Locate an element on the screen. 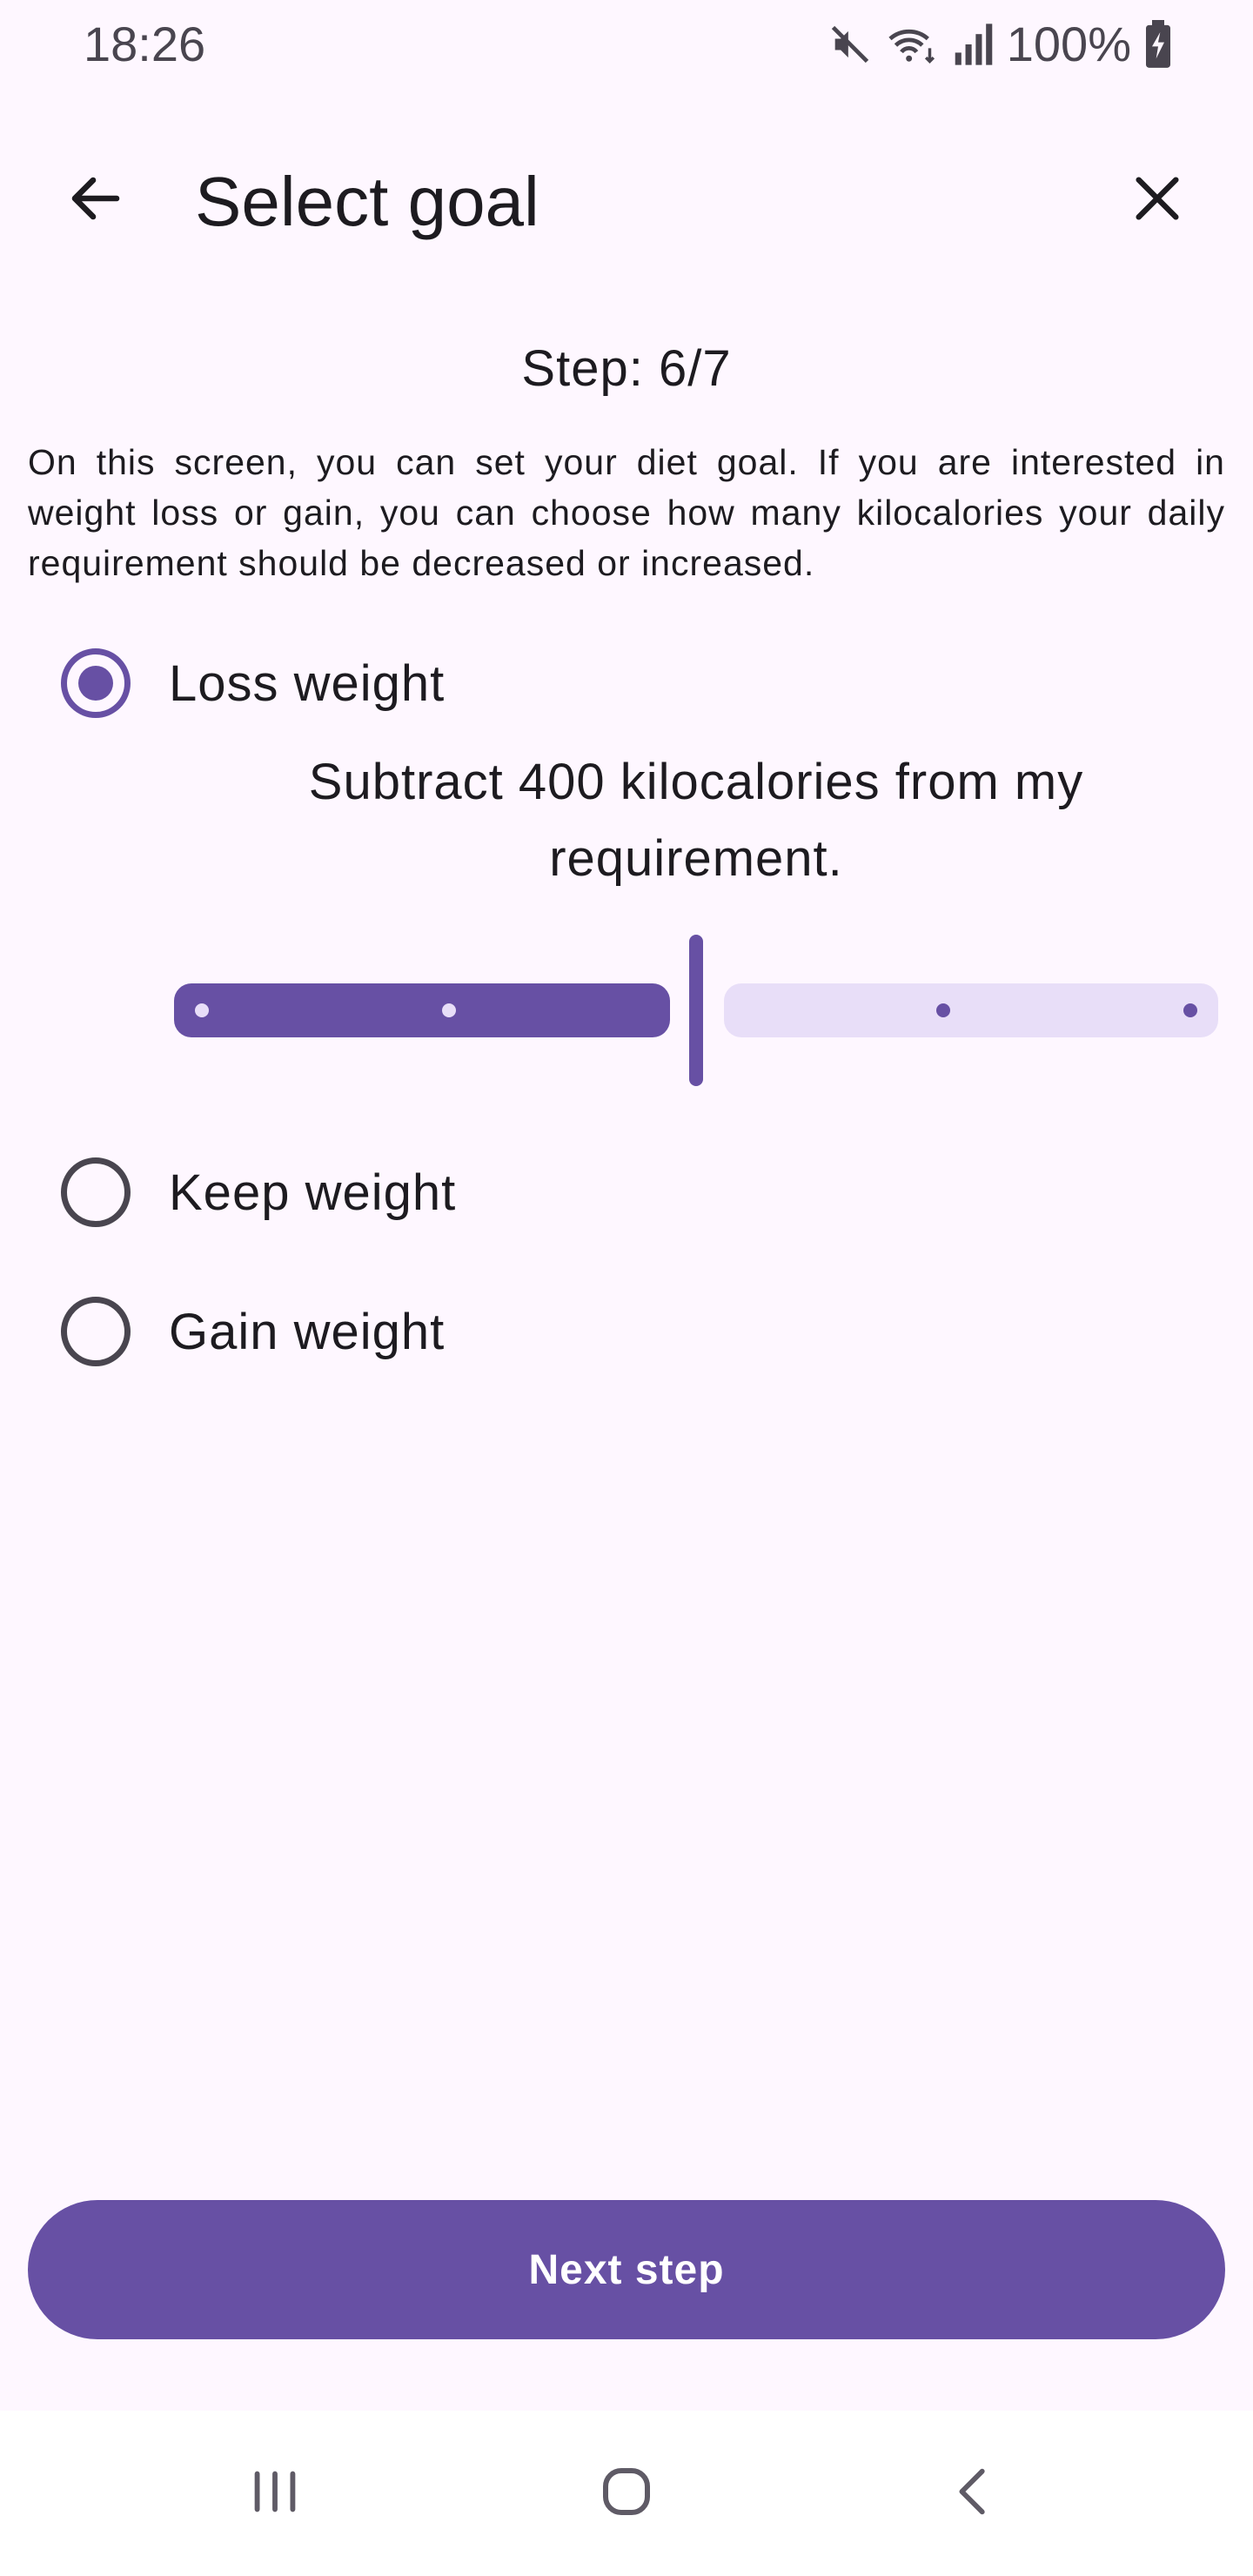 The height and width of the screenshot is (2576, 1253). radio-gain-weight is located at coordinates (95, 1331).